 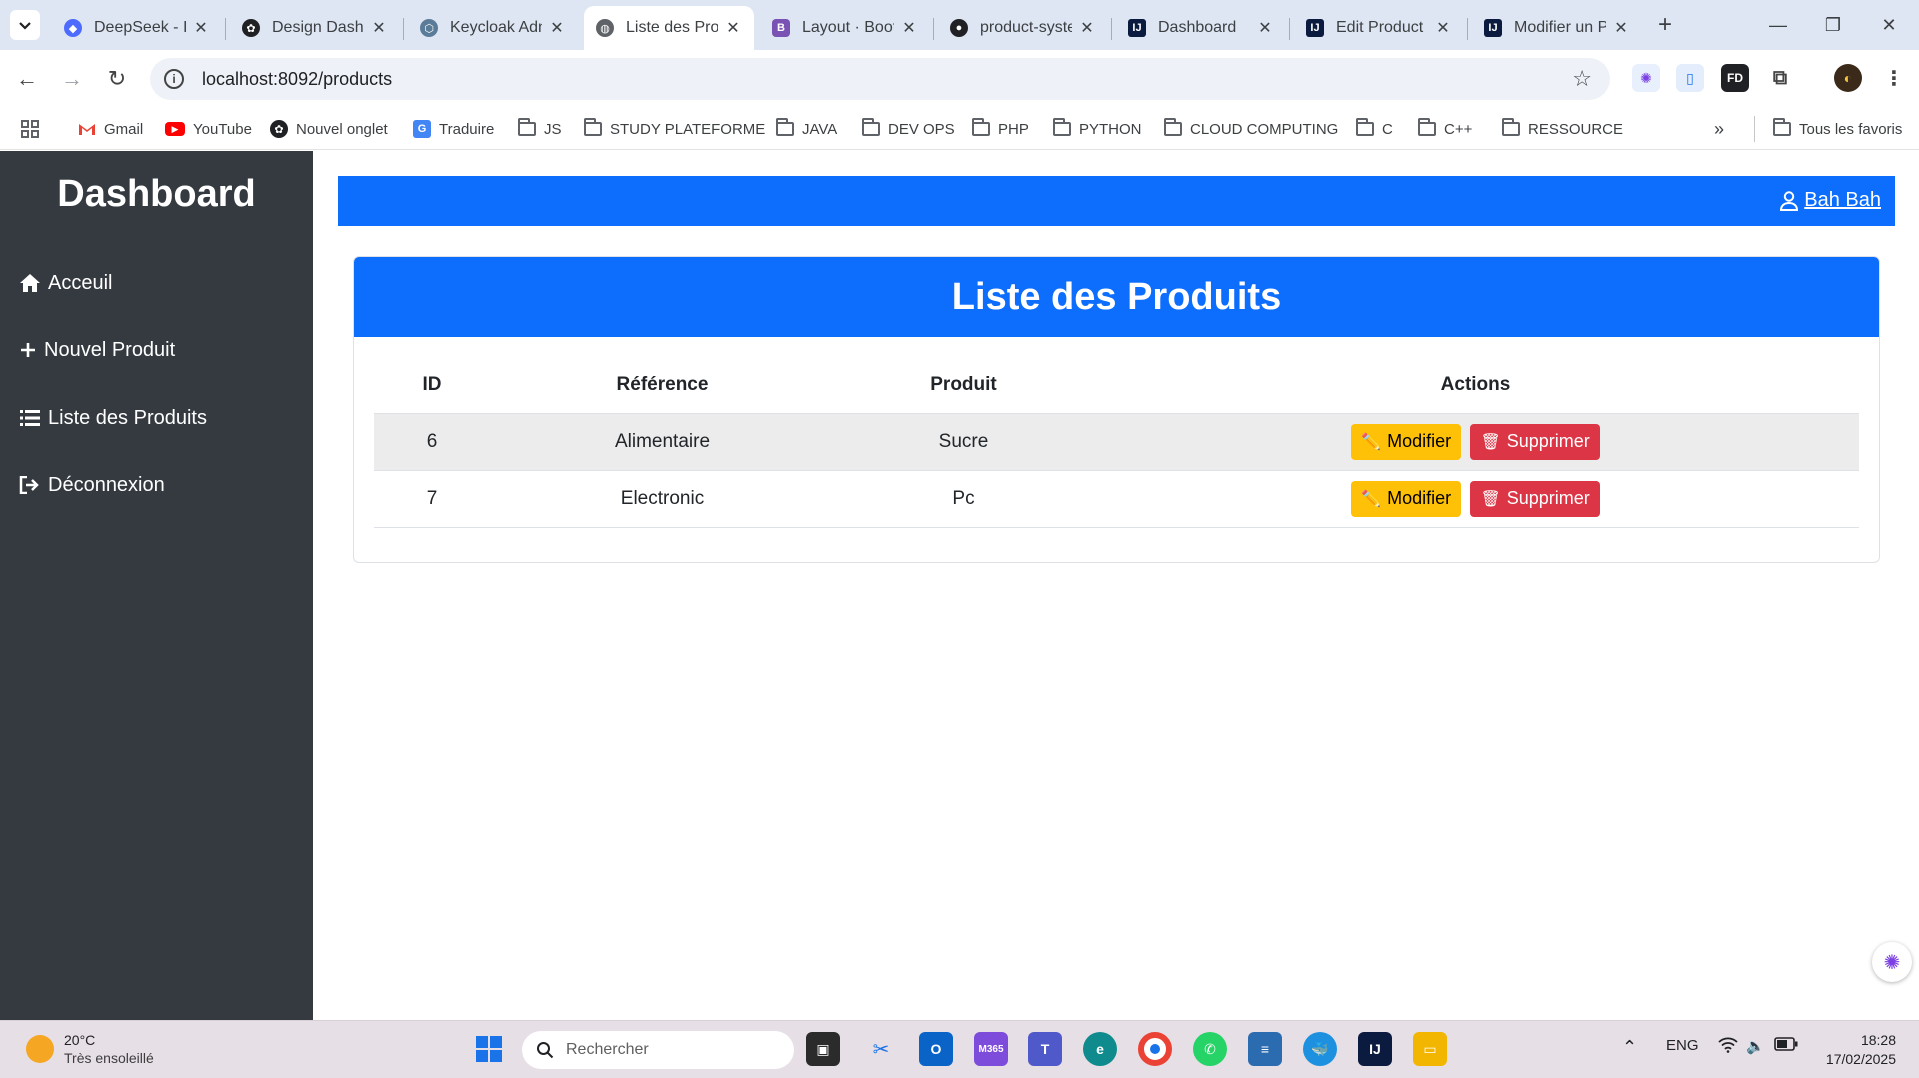 What do you see at coordinates (90, 1049) in the screenshot?
I see `weather-widget: 20°C Très ensoleillé` at bounding box center [90, 1049].